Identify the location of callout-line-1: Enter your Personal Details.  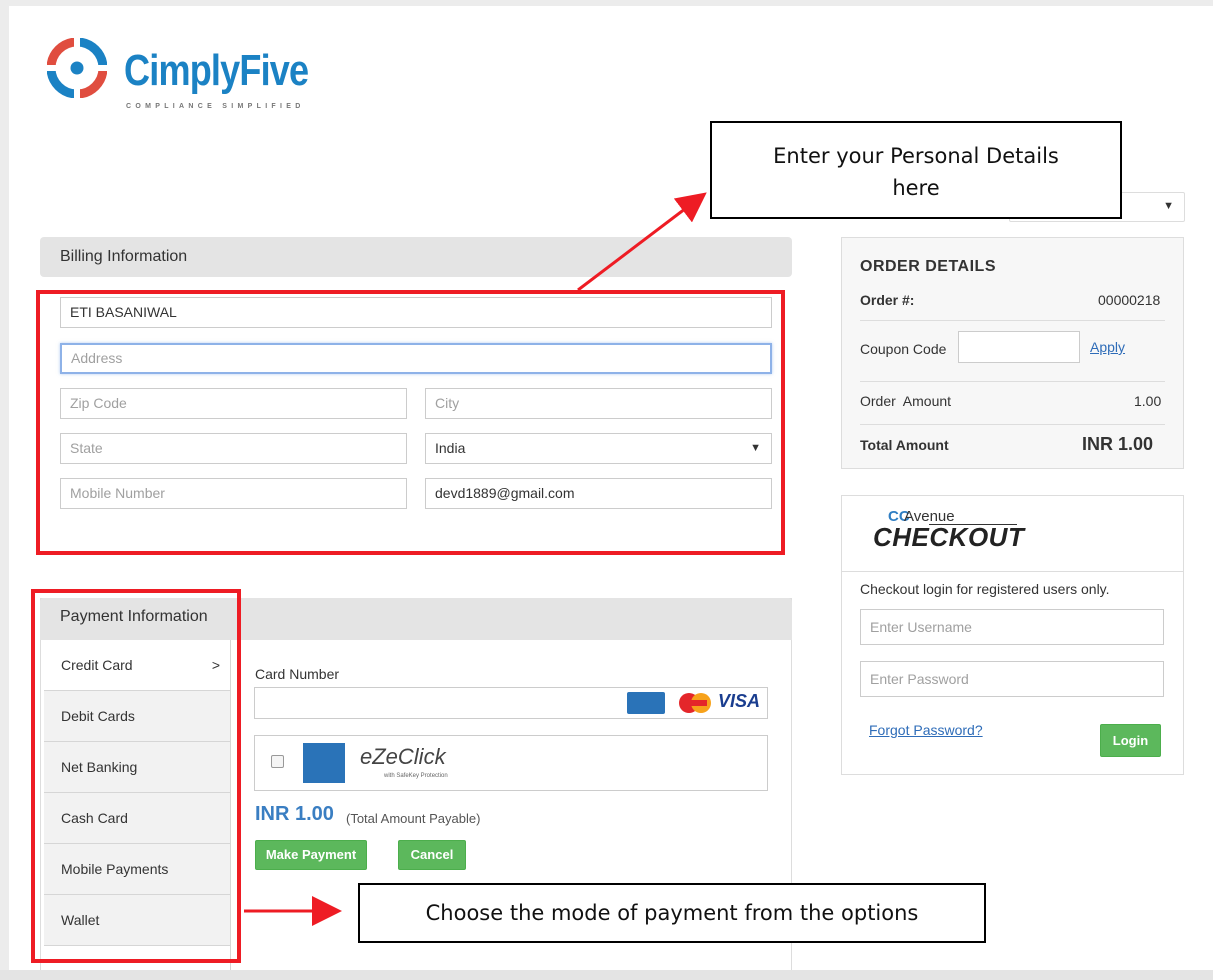
(916, 156).